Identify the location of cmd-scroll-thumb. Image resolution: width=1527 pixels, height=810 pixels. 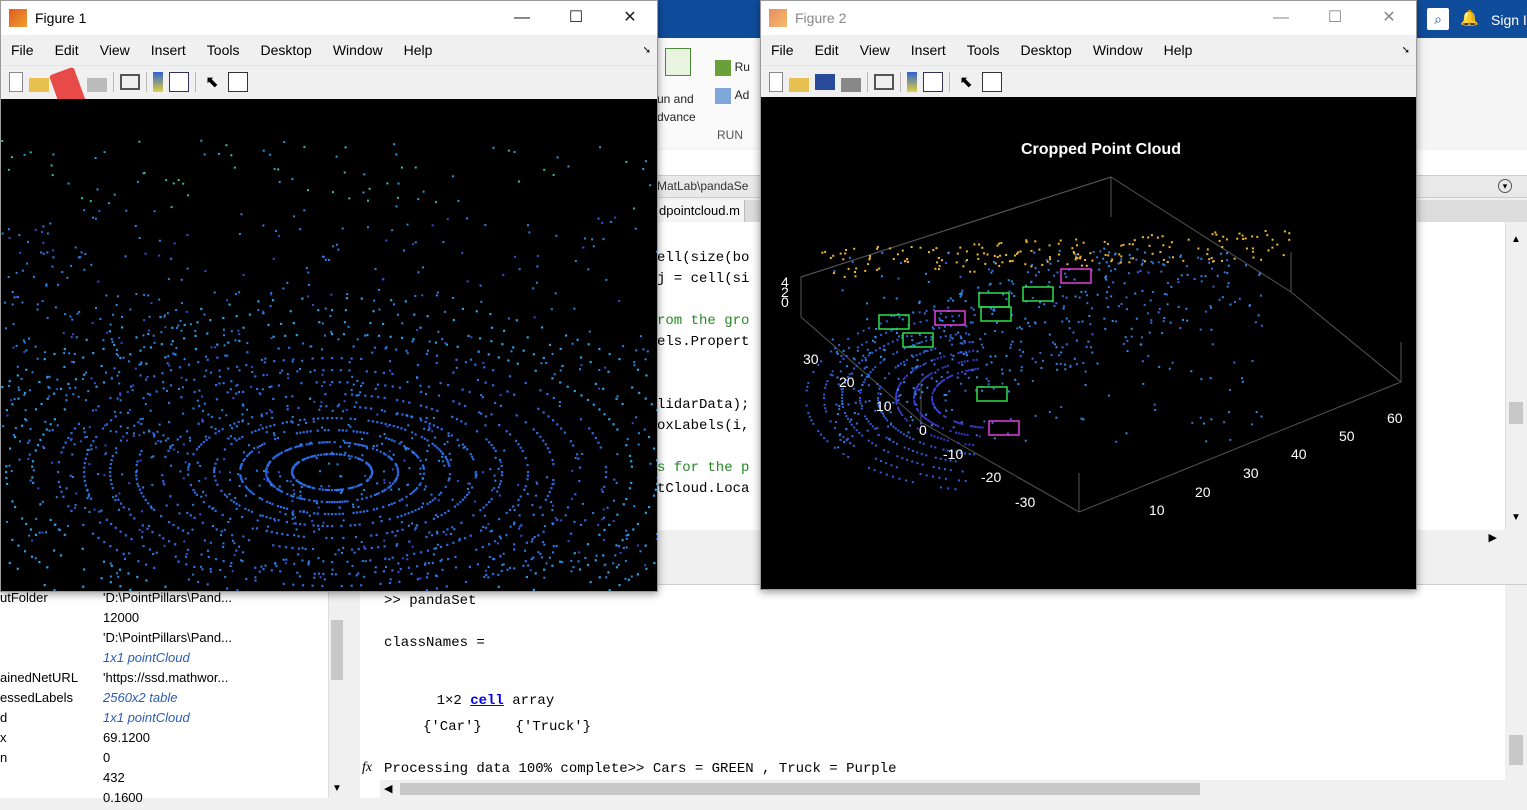
(1516, 750).